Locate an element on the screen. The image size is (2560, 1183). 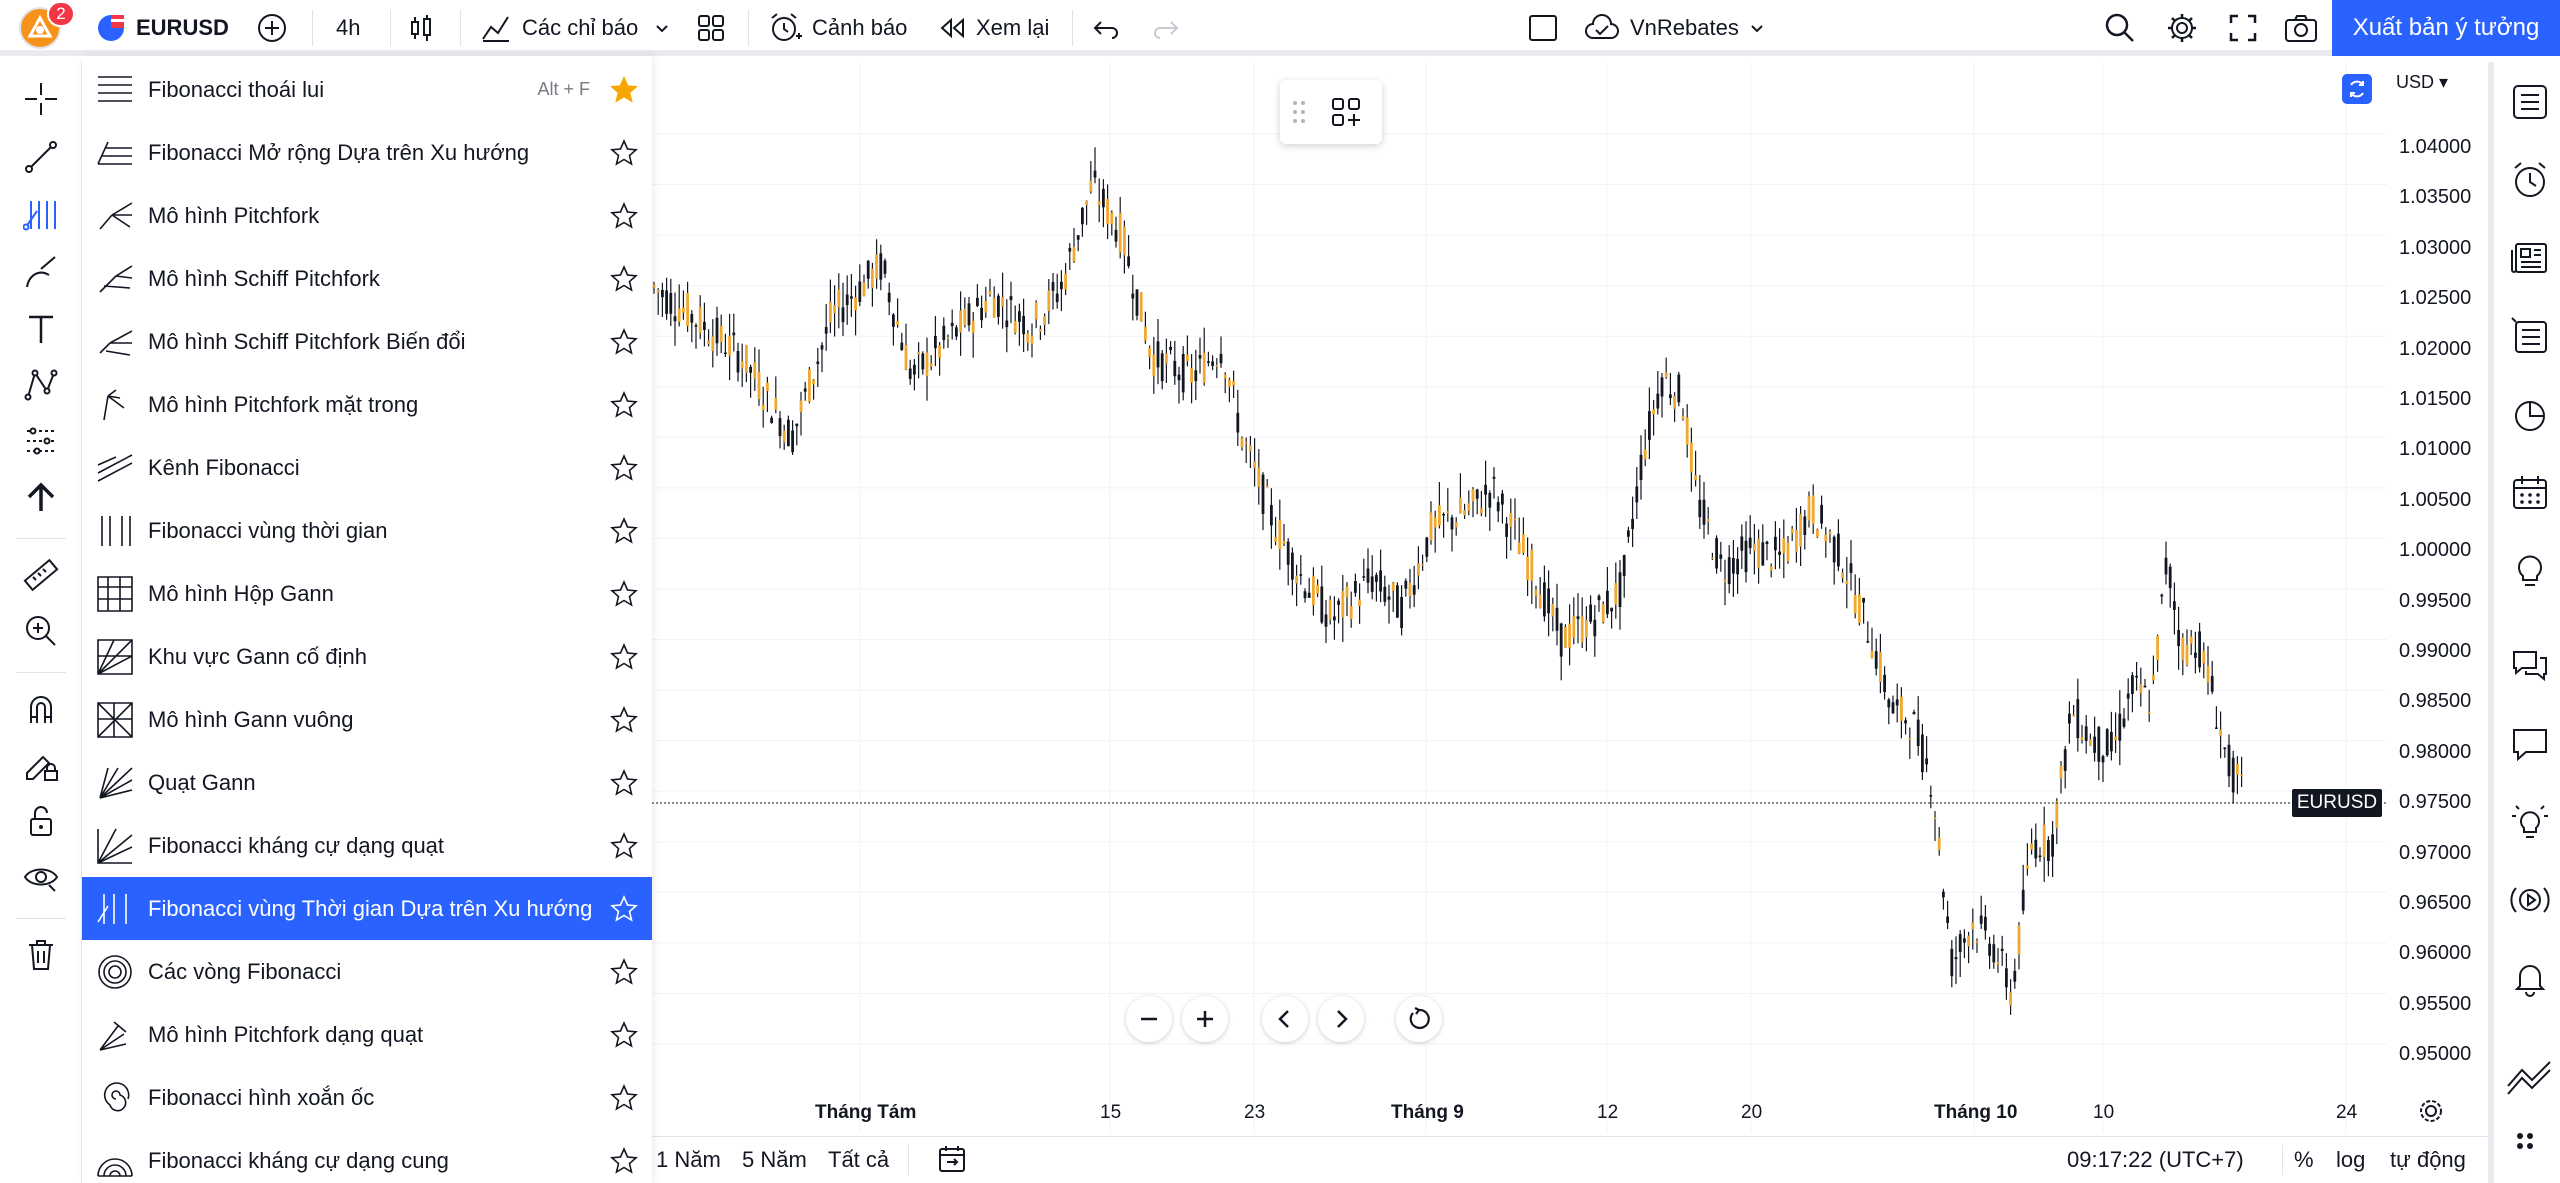
undo-button is located at coordinates (1106, 28).